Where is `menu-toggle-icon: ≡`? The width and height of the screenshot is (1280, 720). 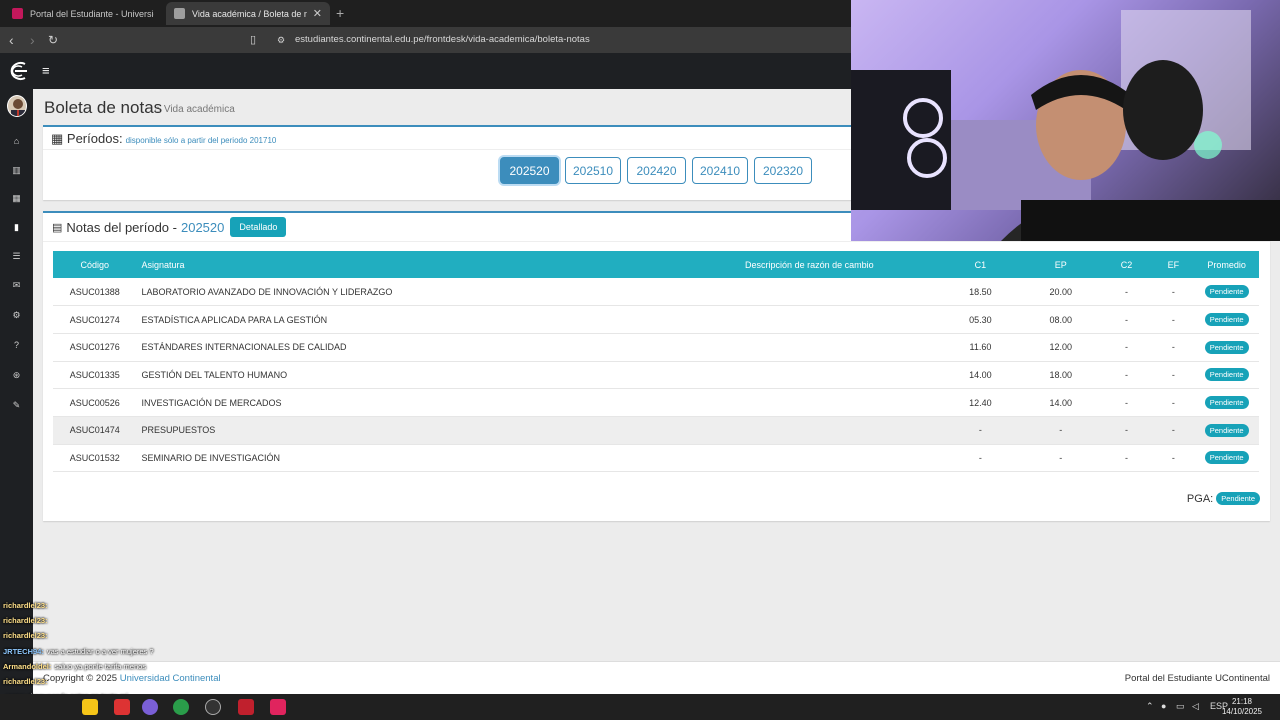
menu-toggle-icon: ≡ is located at coordinates (46, 70).